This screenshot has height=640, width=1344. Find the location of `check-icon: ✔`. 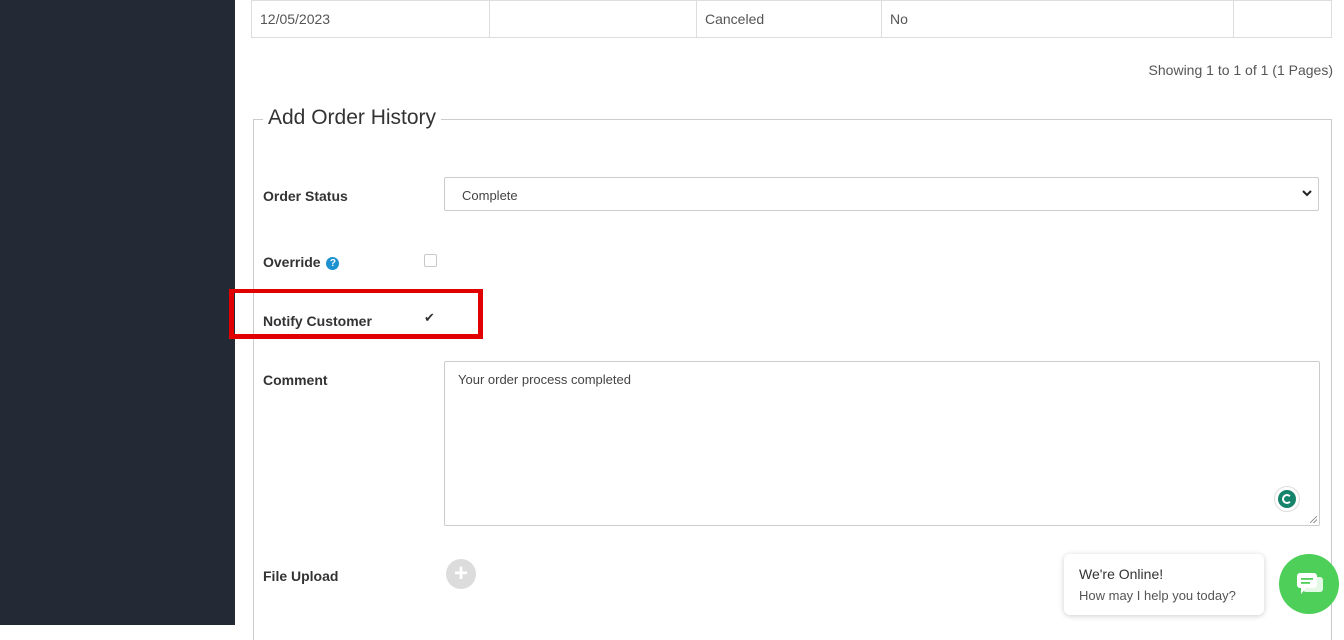

check-icon: ✔ is located at coordinates (429, 317).